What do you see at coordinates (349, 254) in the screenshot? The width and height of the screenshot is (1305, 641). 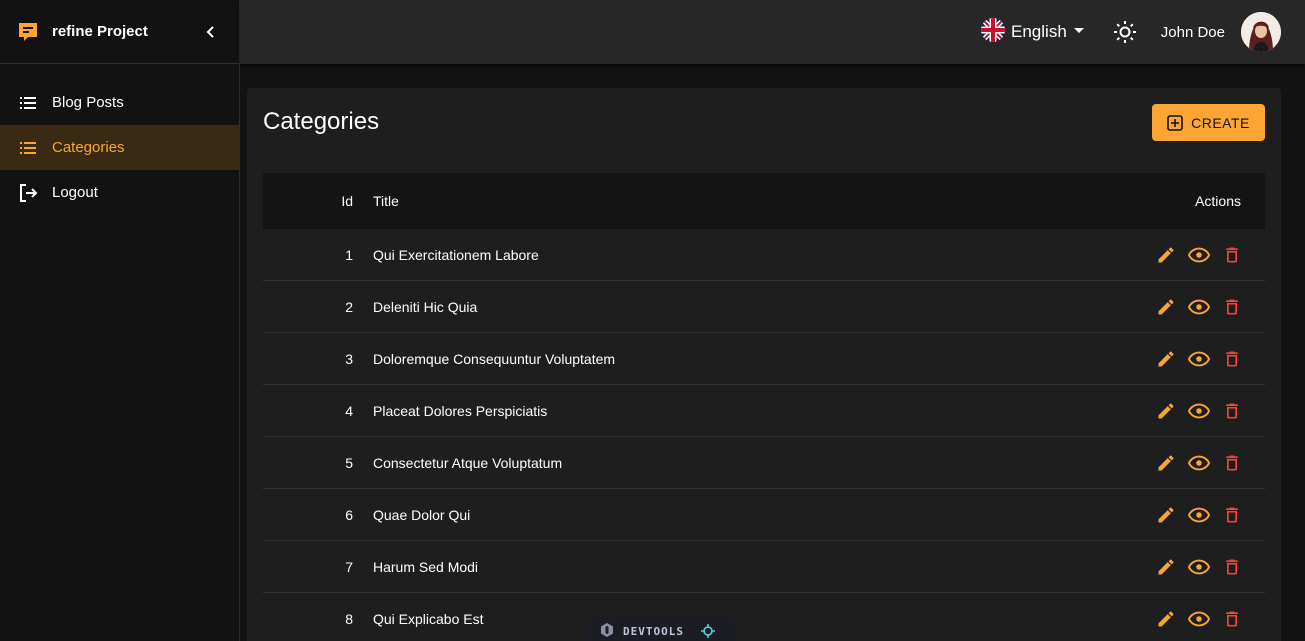 I see `cell-id: 1` at bounding box center [349, 254].